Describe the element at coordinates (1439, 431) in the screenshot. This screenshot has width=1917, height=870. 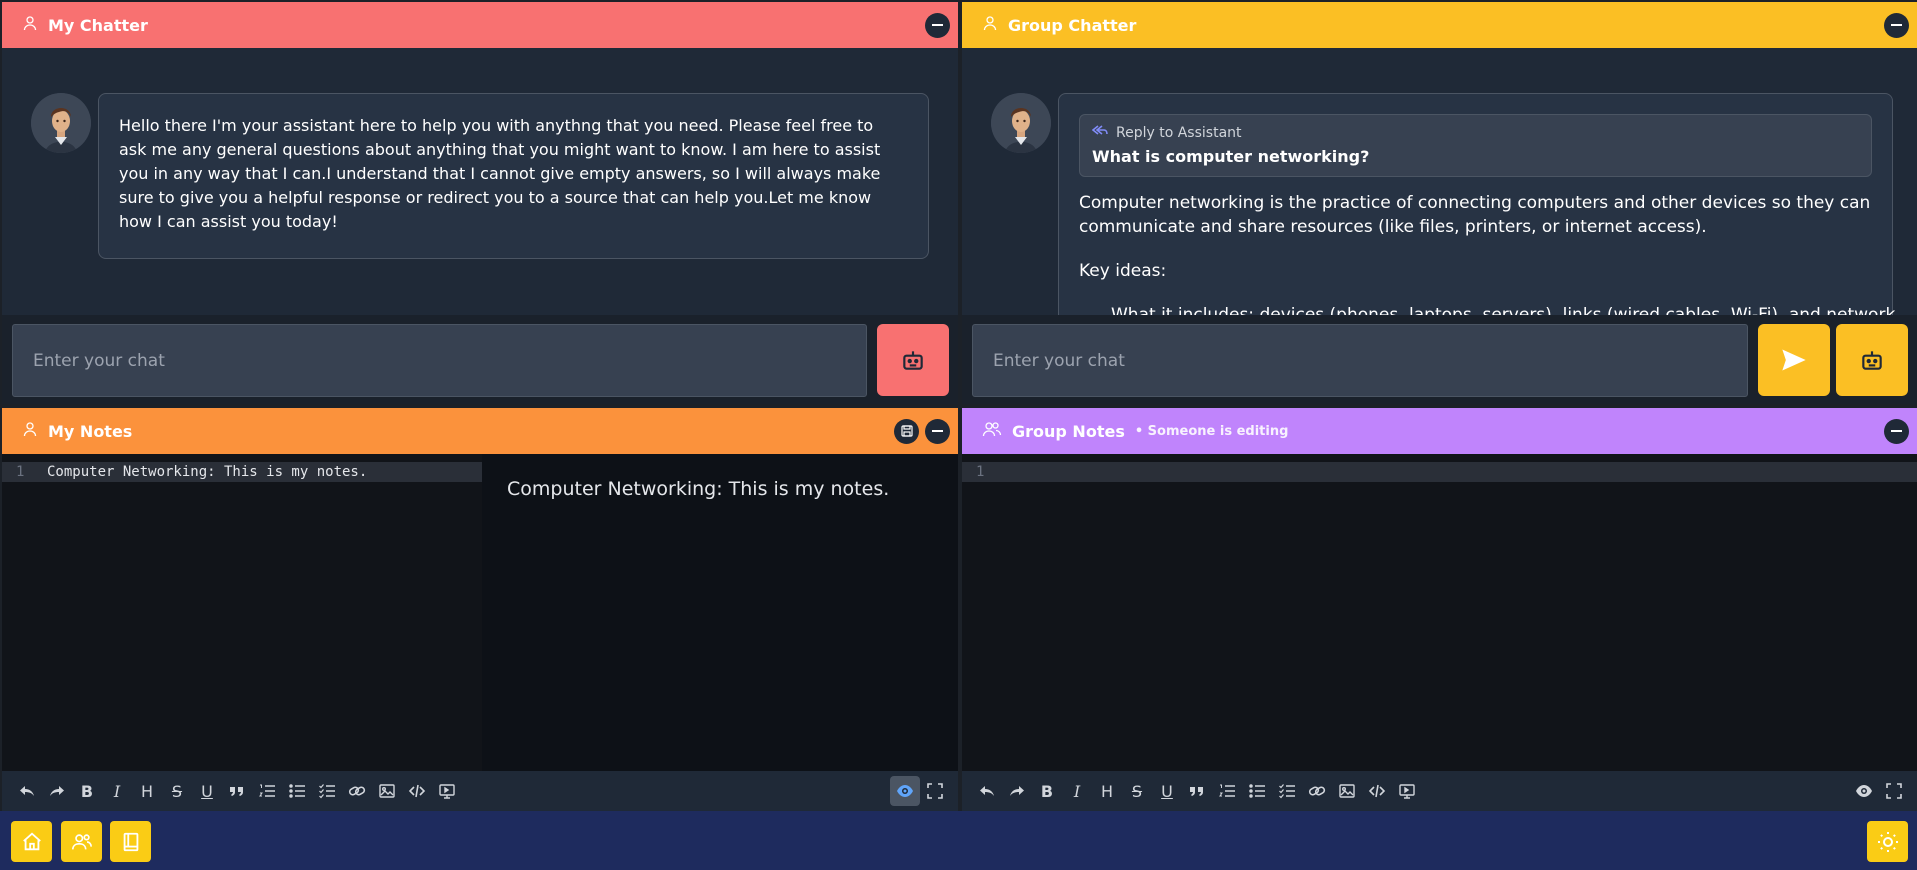
I see `group-notes-header: Group Notes • Someone is editing` at that location.